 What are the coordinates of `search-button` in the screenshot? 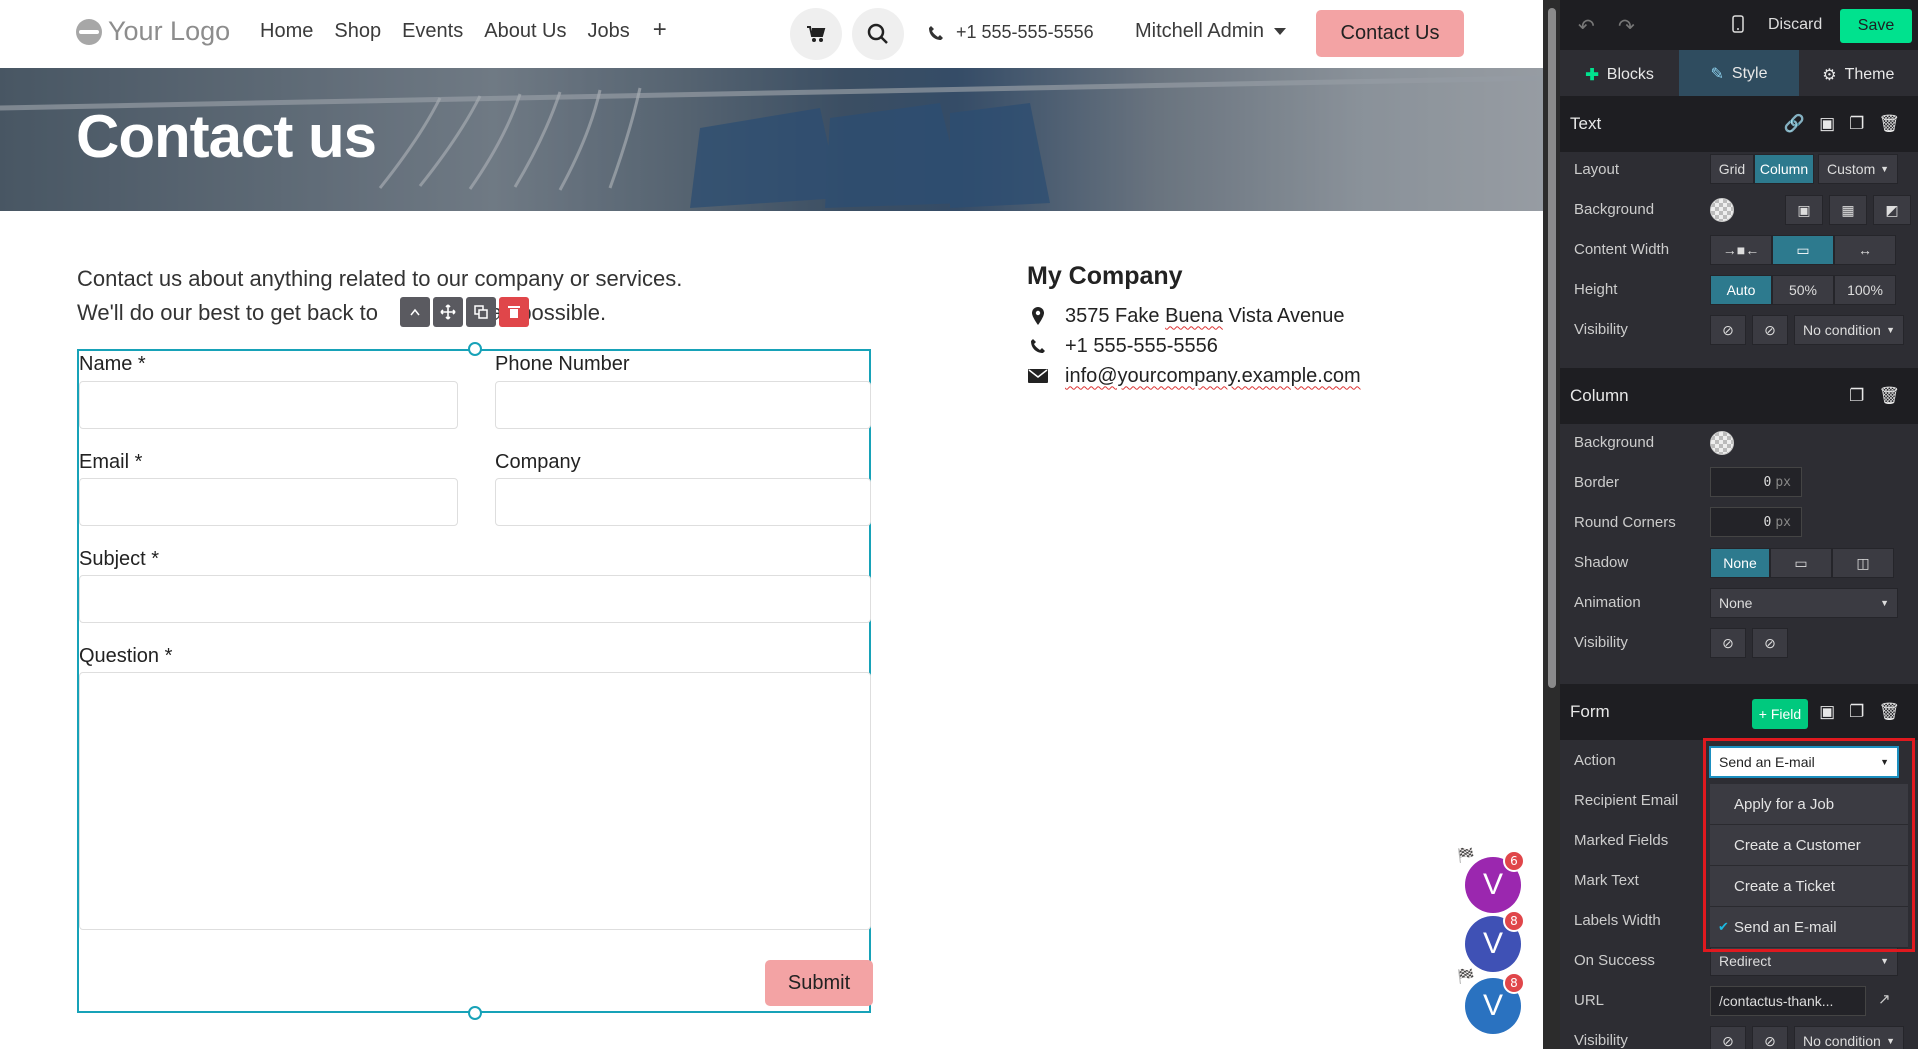 It's located at (878, 34).